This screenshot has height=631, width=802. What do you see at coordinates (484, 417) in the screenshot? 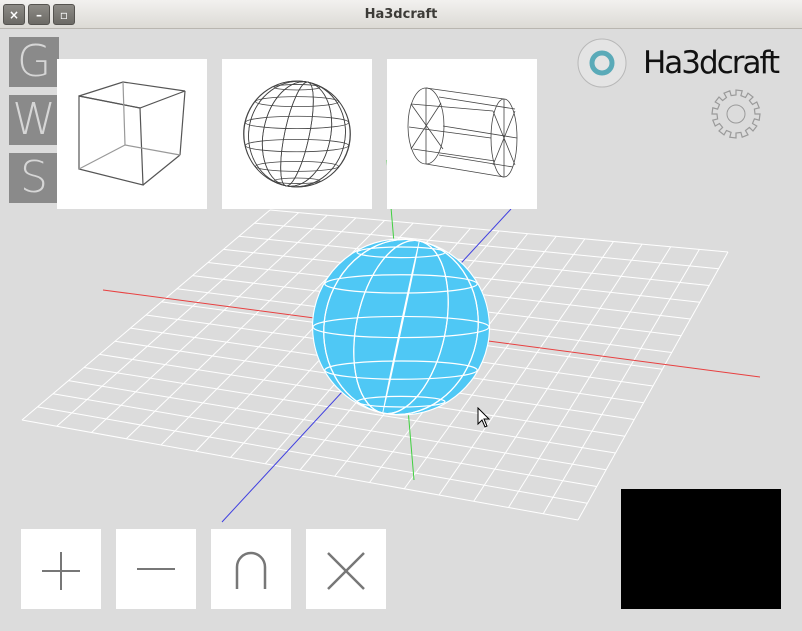
I see `mouse-cursor-icon` at bounding box center [484, 417].